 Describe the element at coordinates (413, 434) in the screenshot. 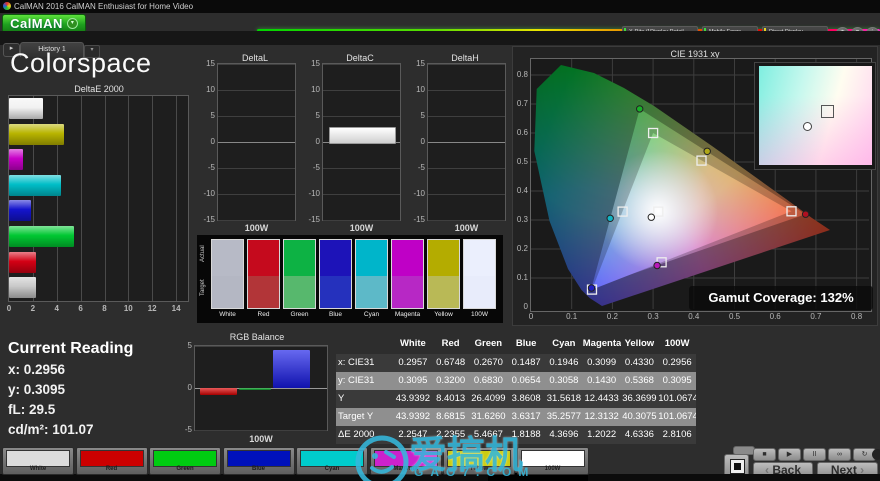

I see `table-cell: 2.2547` at that location.